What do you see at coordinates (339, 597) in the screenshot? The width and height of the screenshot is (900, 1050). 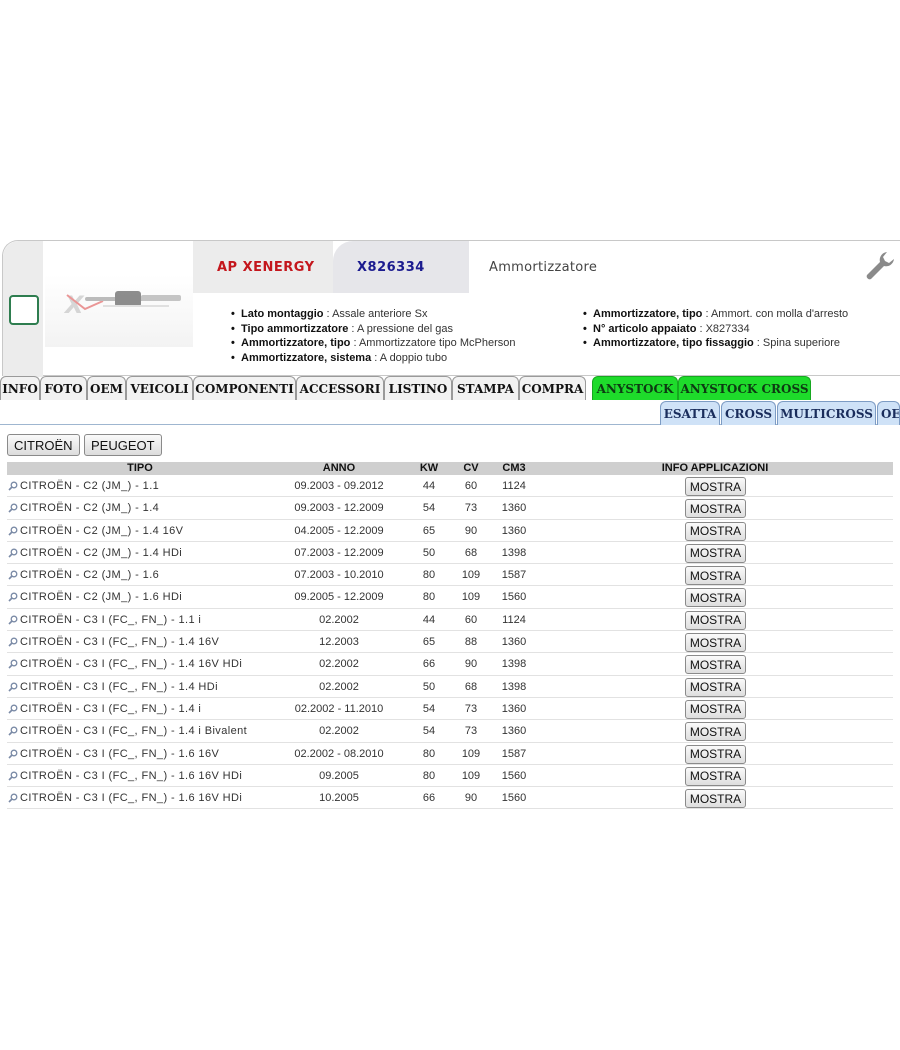 I see `cell-anno: 09.2005 - 12.2009` at bounding box center [339, 597].